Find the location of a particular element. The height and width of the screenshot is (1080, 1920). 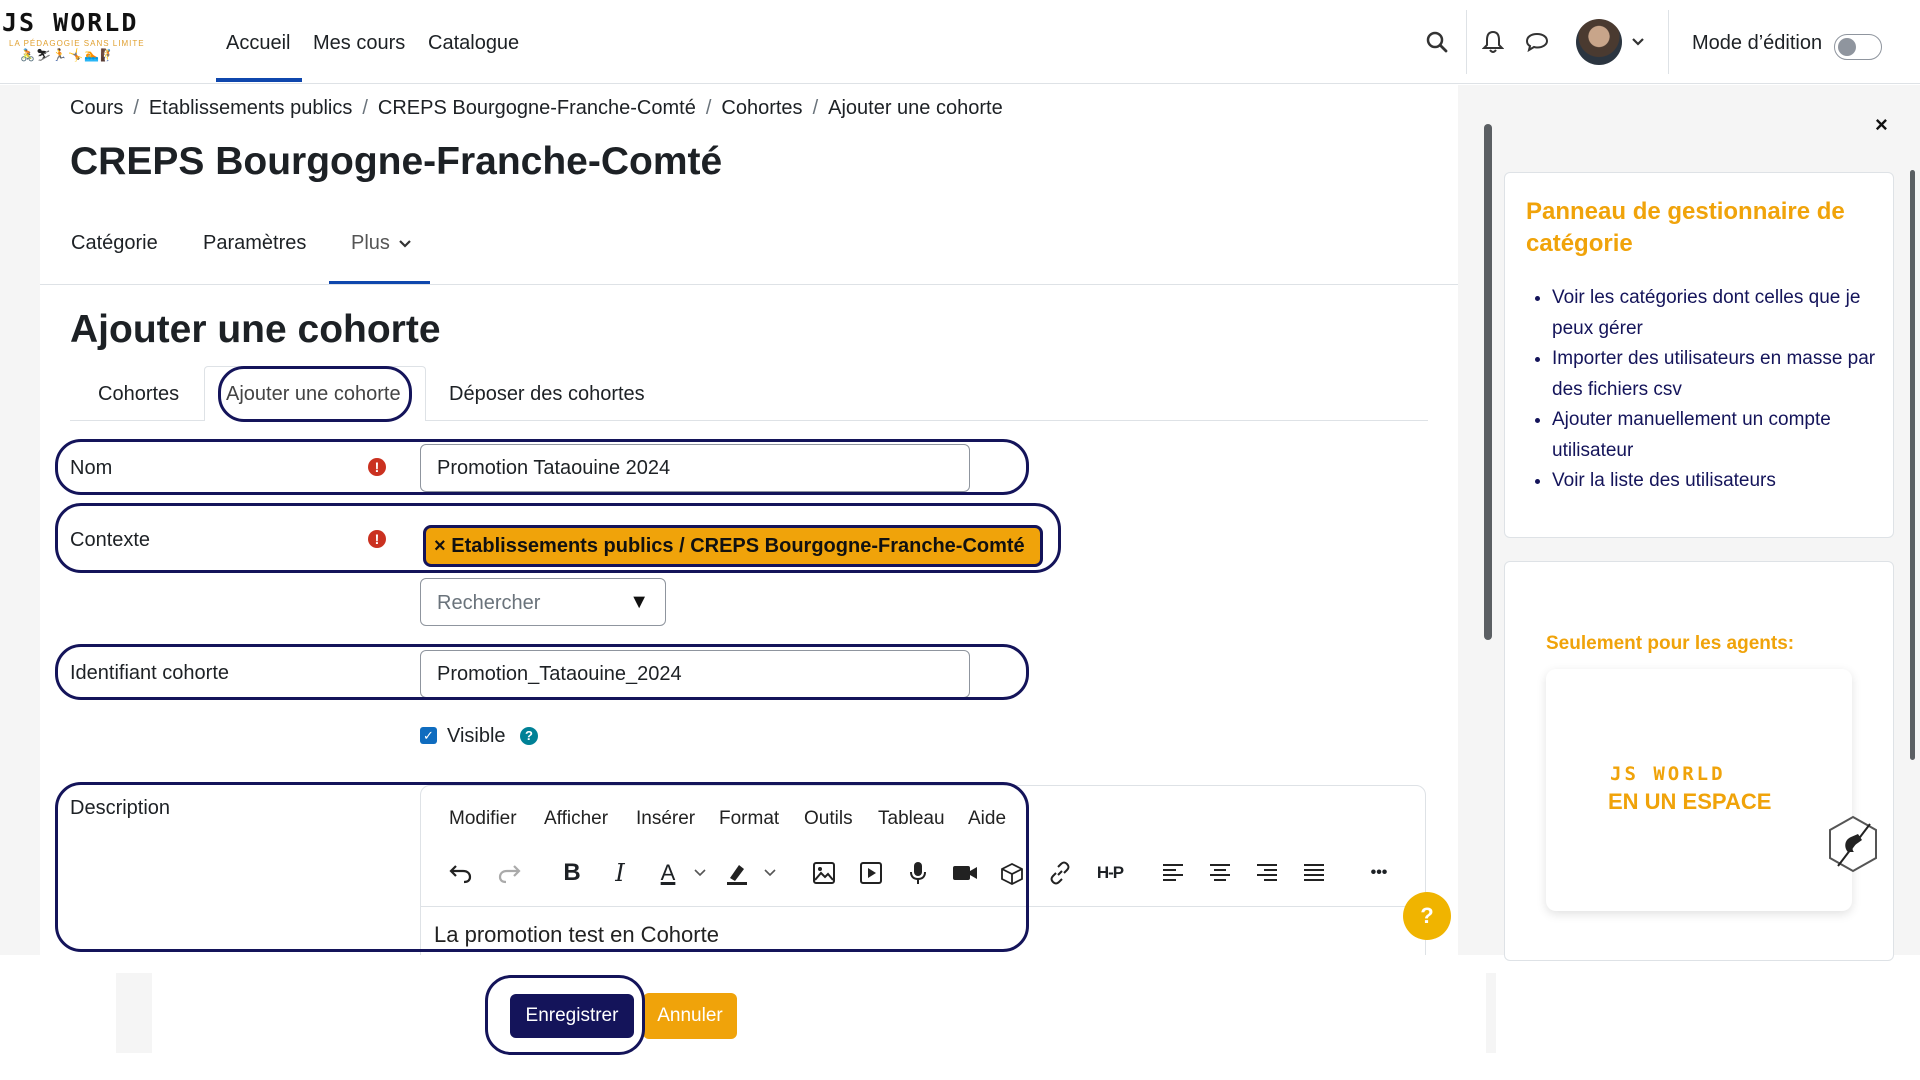

link-icon is located at coordinates (1060, 873).